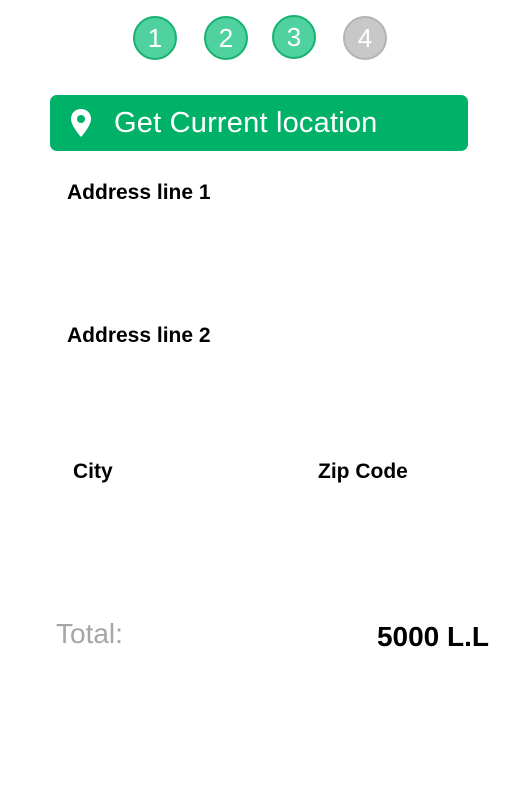 This screenshot has width=531, height=799. Describe the element at coordinates (267, 385) in the screenshot. I see `address-line-2-input` at that location.